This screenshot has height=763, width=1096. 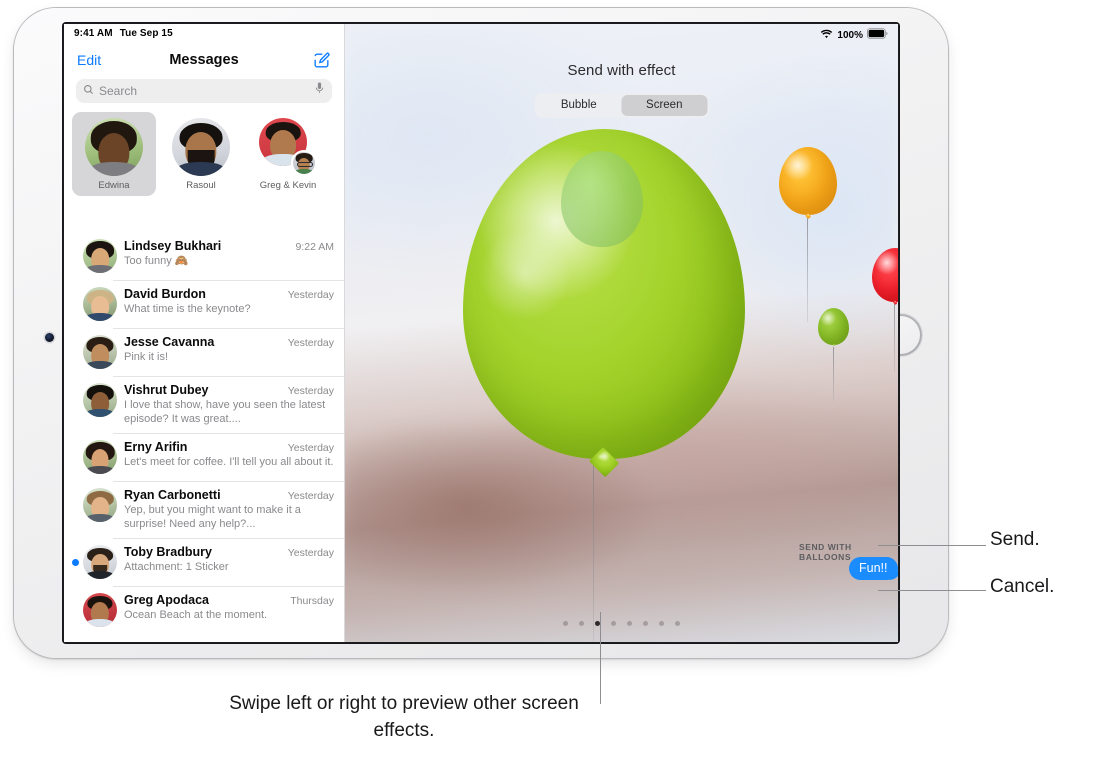 What do you see at coordinates (932, 546) in the screenshot?
I see `callout-leader-line-send` at bounding box center [932, 546].